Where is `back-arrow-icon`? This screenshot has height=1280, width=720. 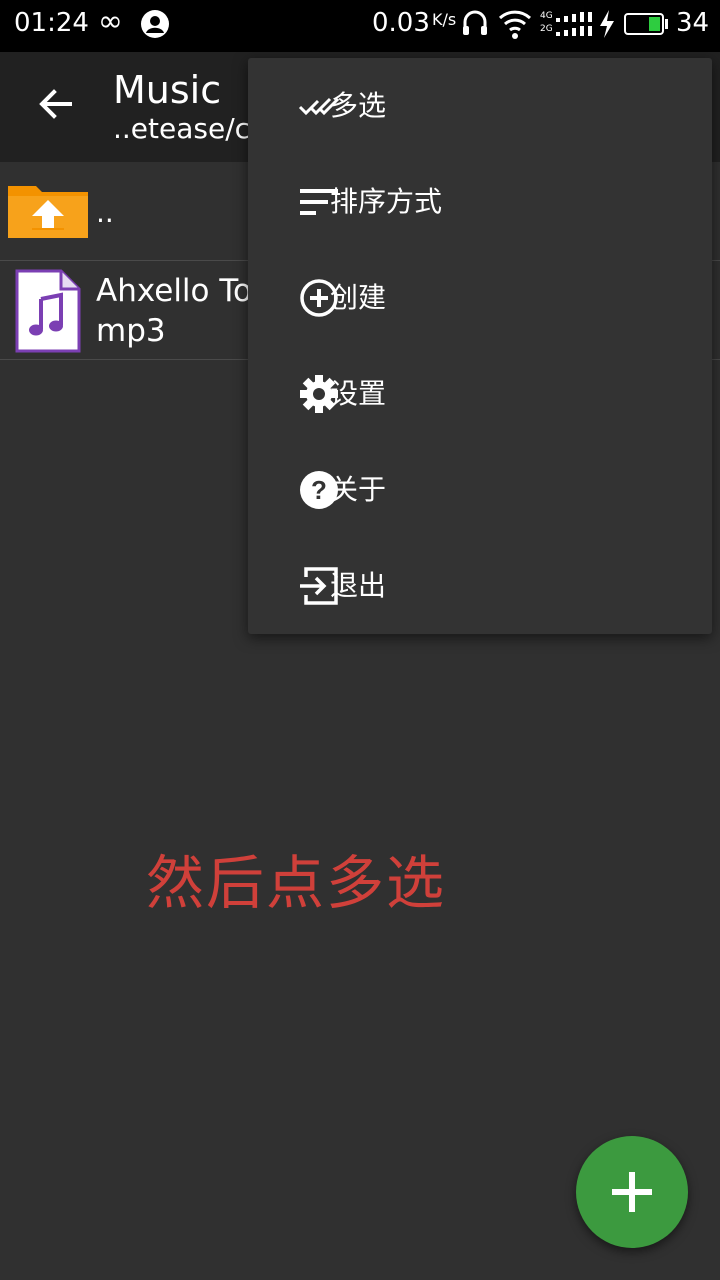 back-arrow-icon is located at coordinates (56, 104).